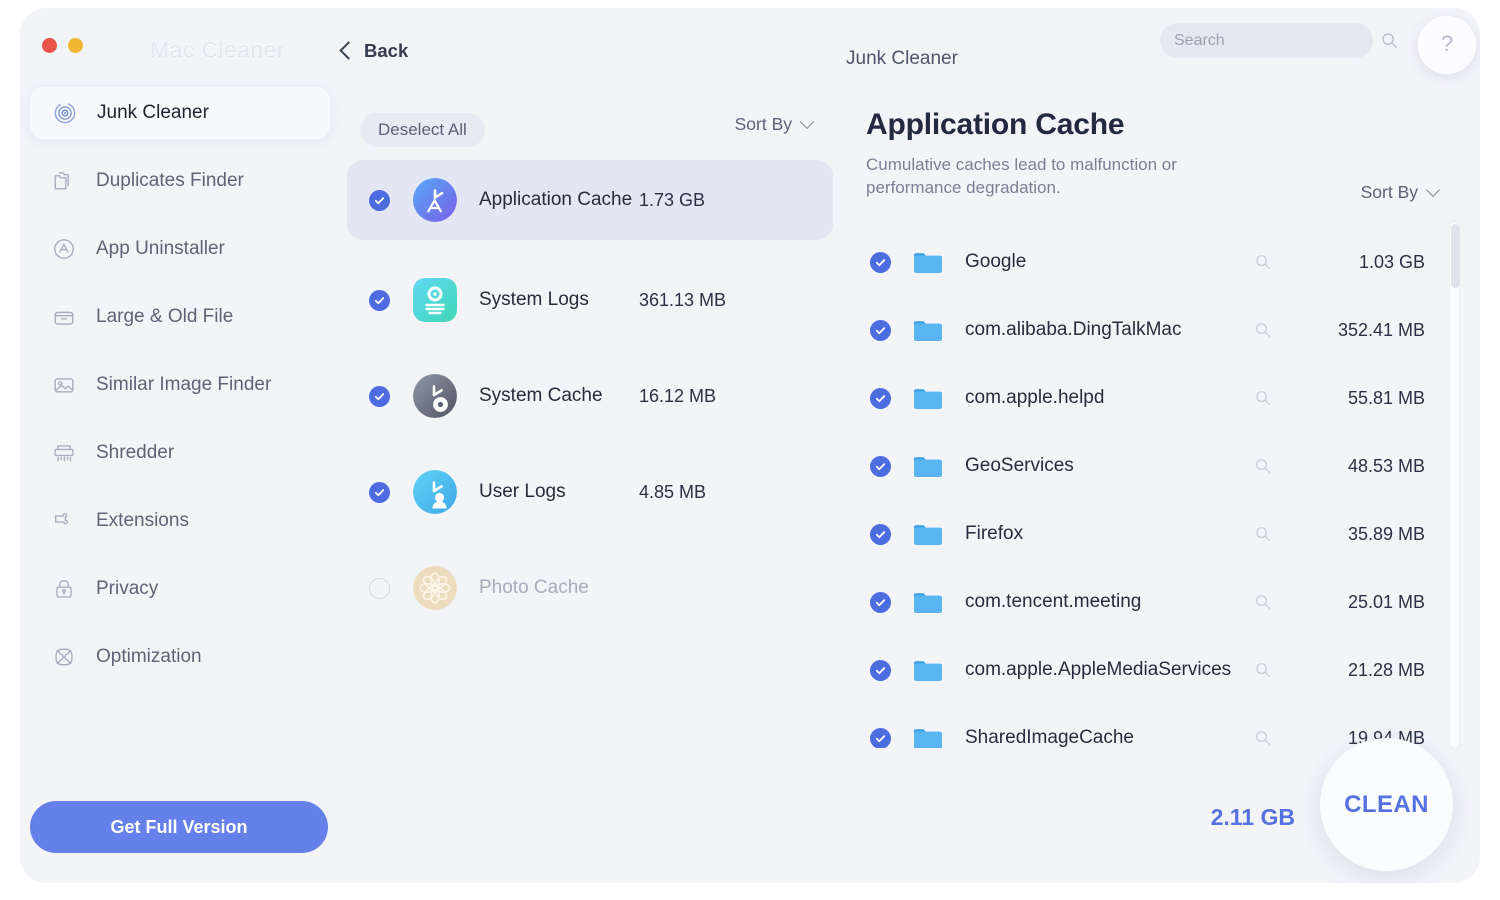 This screenshot has height=900, width=1500. Describe the element at coordinates (64, 249) in the screenshot. I see `app-store-circle-icon` at that location.